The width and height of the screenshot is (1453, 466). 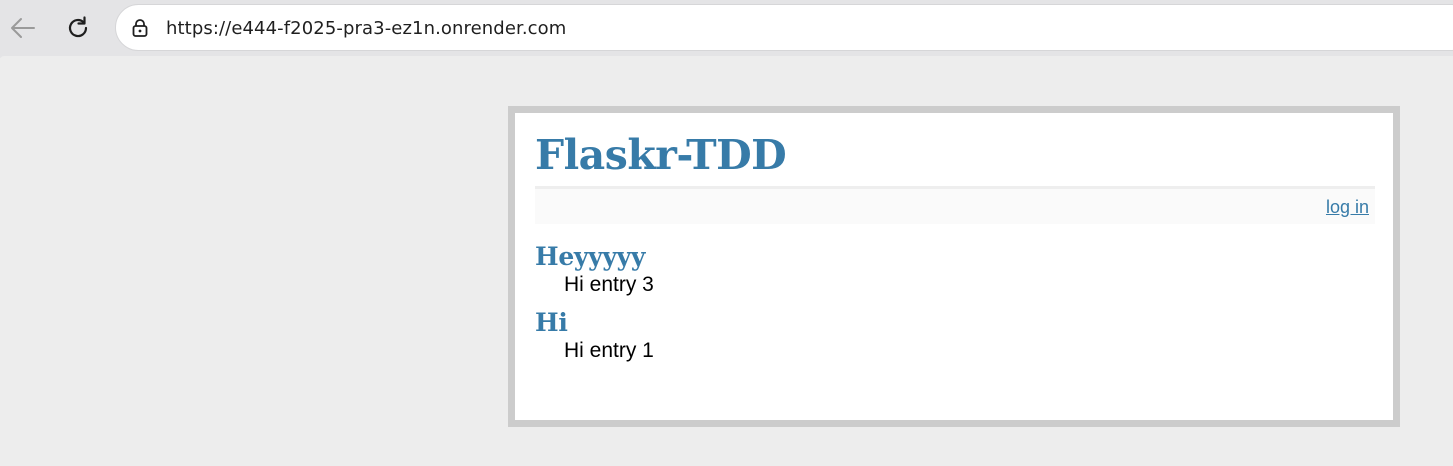 I want to click on entry-title: Heyyyyy, so click(x=590, y=256).